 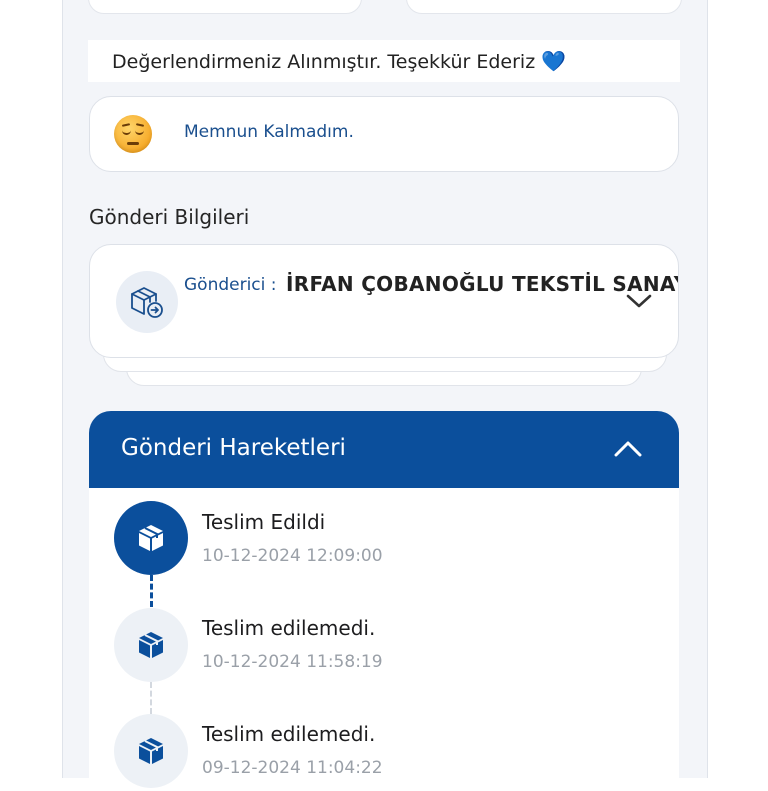 I want to click on step-date: 09-12-2024 11:04:22, so click(x=292, y=768).